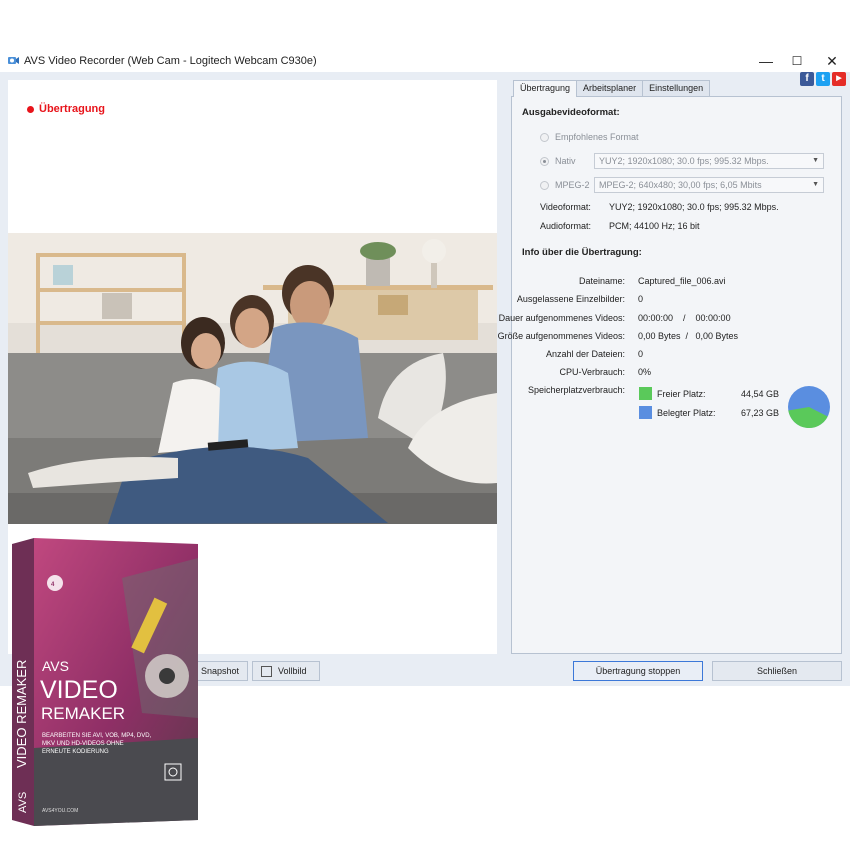 This screenshot has height=850, width=850. What do you see at coordinates (809, 407) in the screenshot?
I see `storage-pie-chart` at bounding box center [809, 407].